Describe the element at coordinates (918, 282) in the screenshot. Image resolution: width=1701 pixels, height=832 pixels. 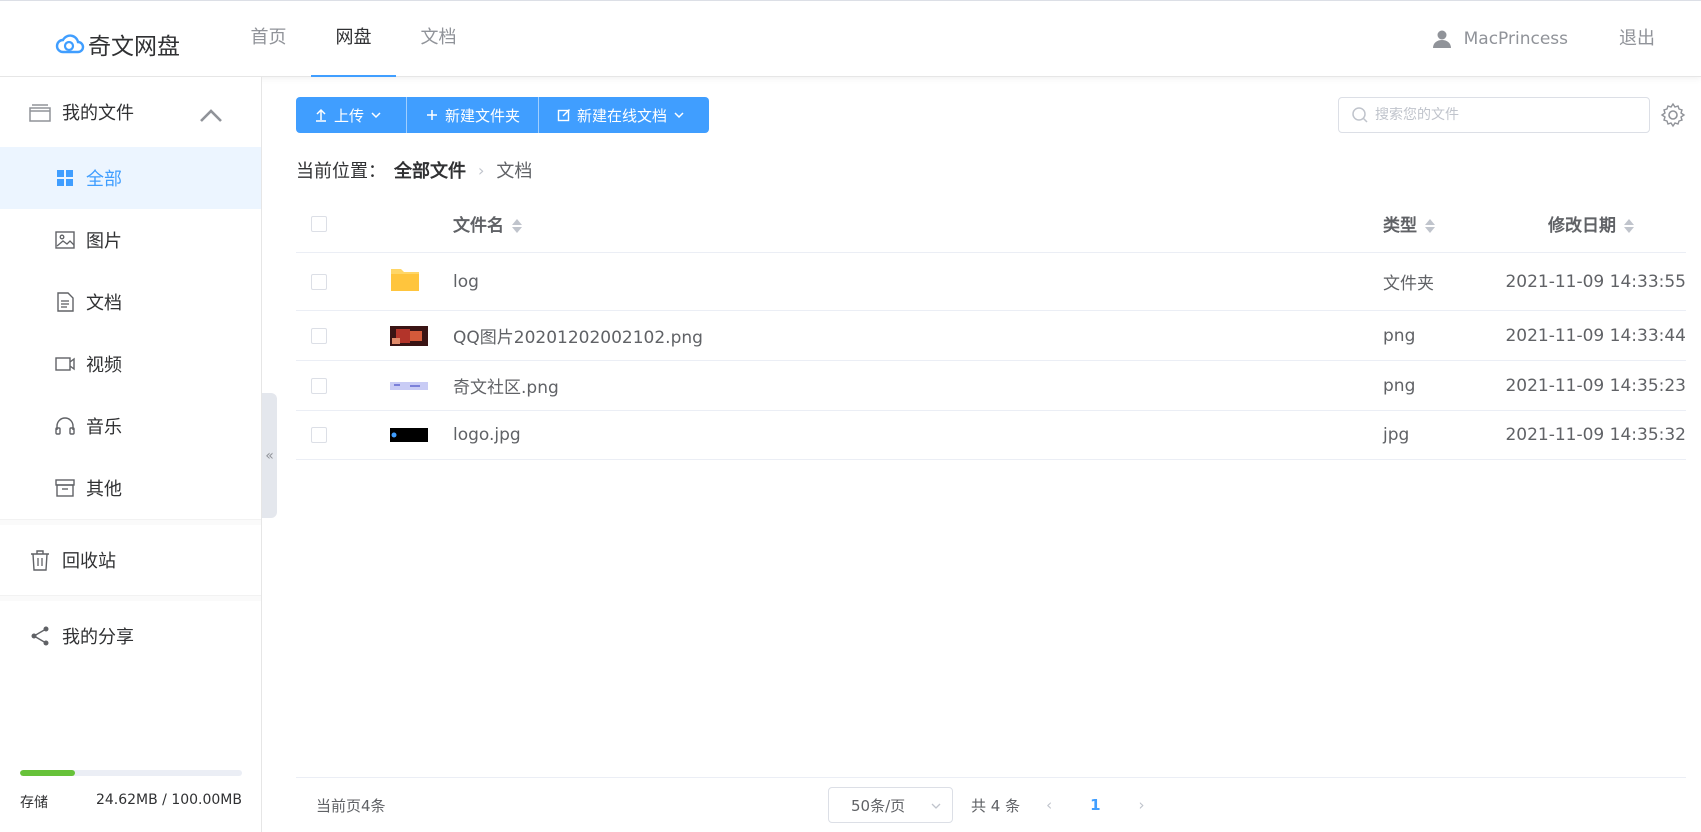
I see `file-name: log` at that location.